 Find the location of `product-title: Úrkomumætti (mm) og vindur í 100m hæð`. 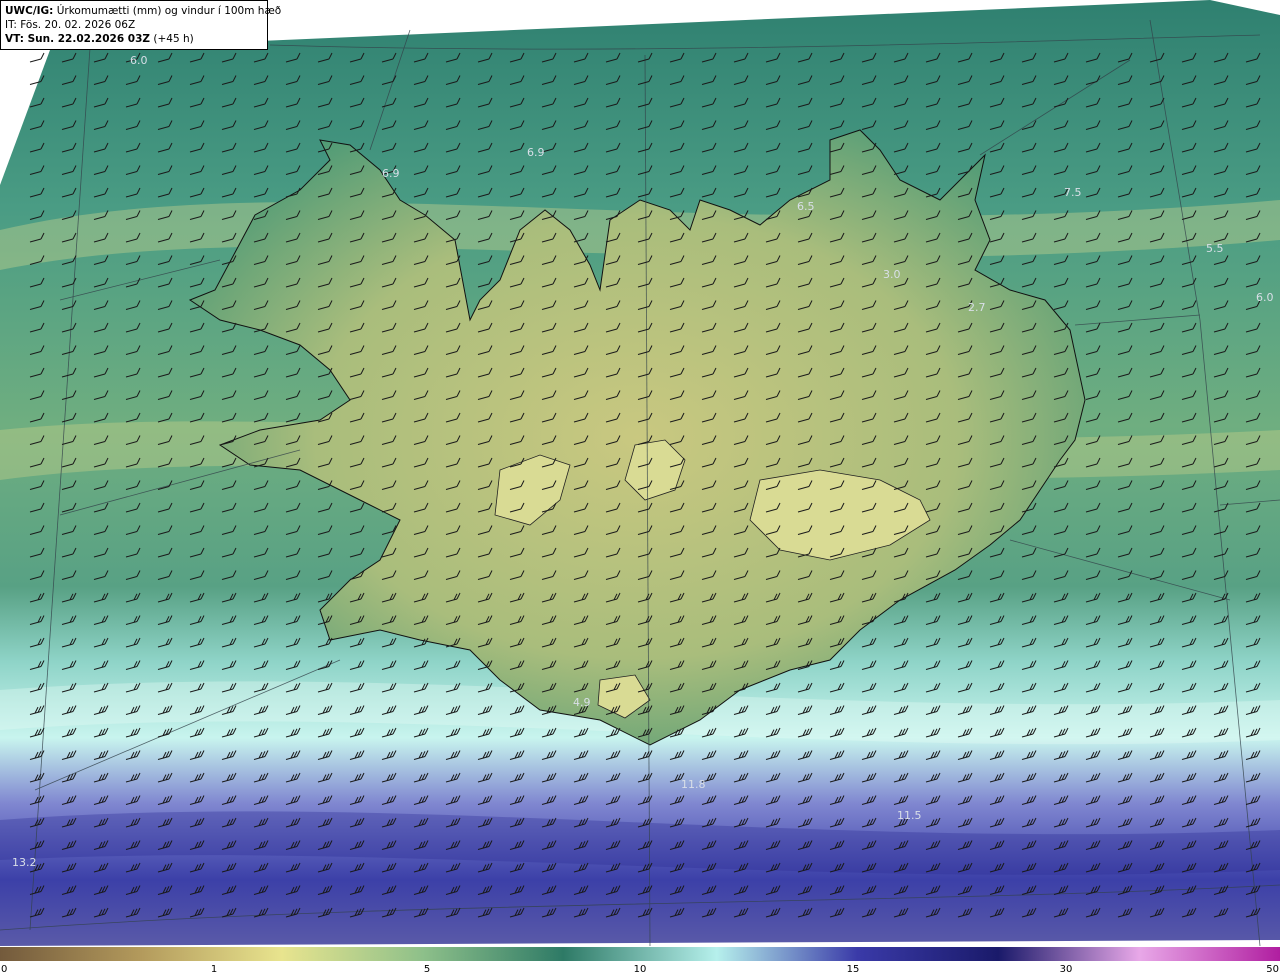

product-title: Úrkomumætti (mm) og vindur í 100m hæð is located at coordinates (169, 11).